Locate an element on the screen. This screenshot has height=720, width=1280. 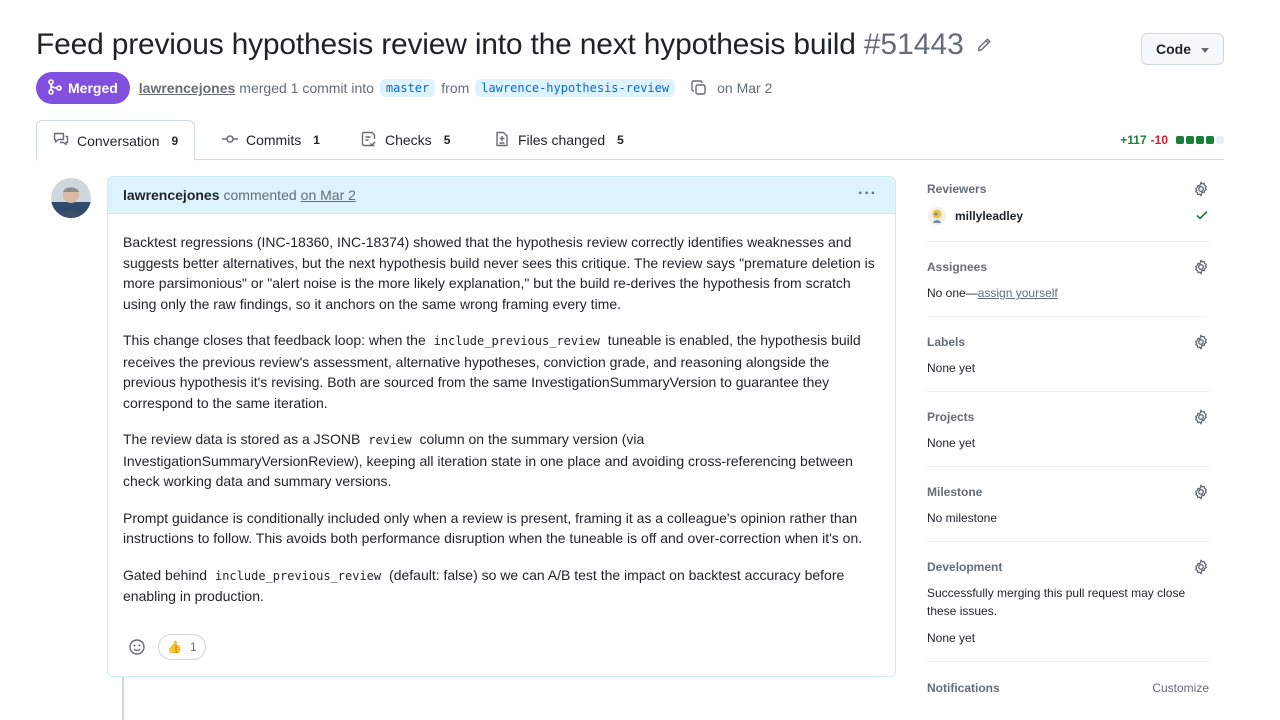
tab-files-changed: Files changed 5 is located at coordinates (559, 140).